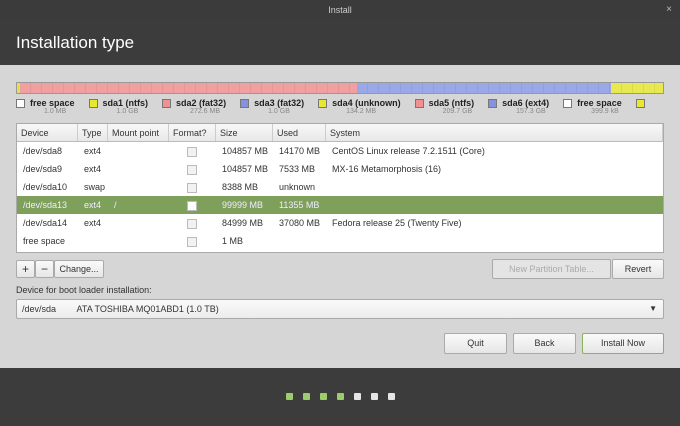 This screenshot has height=426, width=680. I want to click on size-cell: 99999 MB, so click(243, 205).